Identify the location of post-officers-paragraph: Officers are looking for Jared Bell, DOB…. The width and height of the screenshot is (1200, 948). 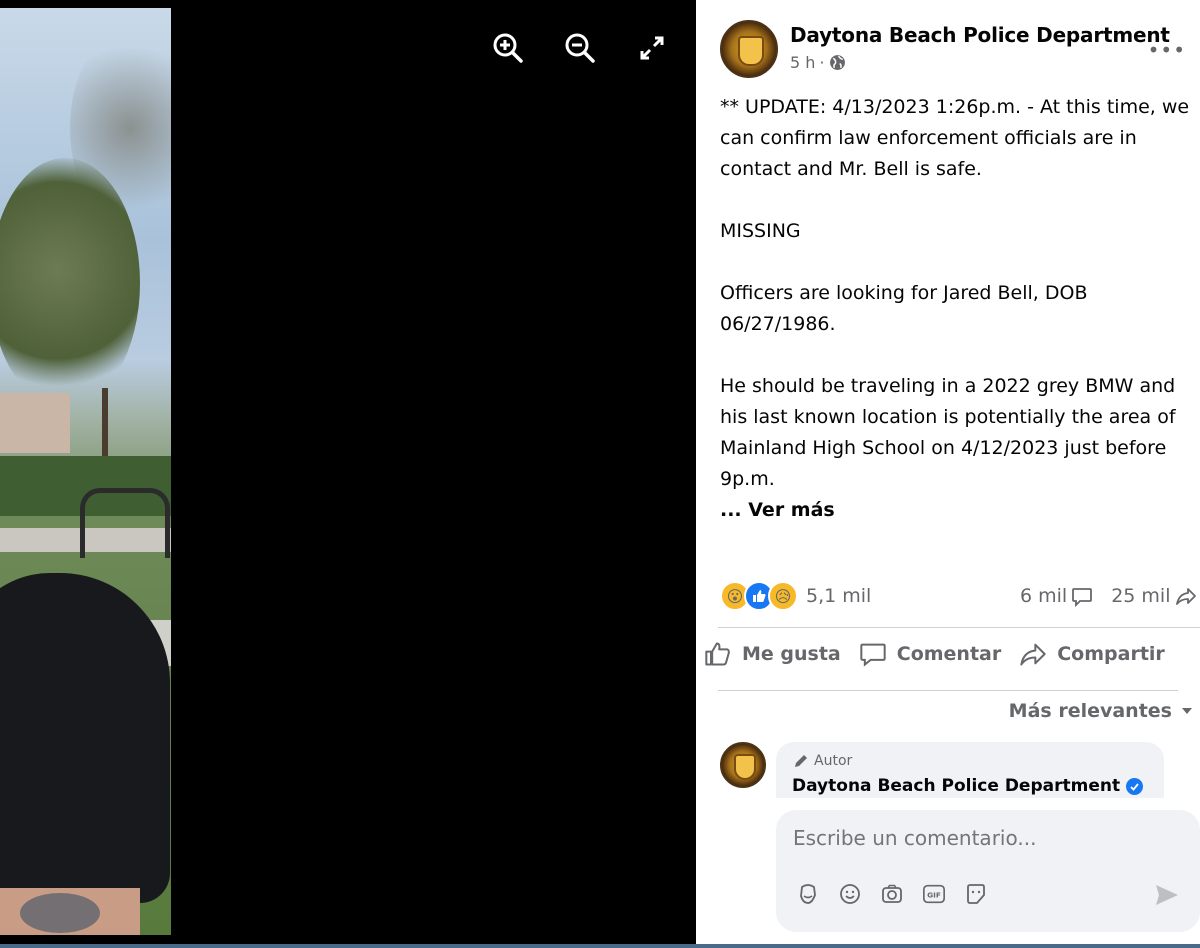
(904, 308).